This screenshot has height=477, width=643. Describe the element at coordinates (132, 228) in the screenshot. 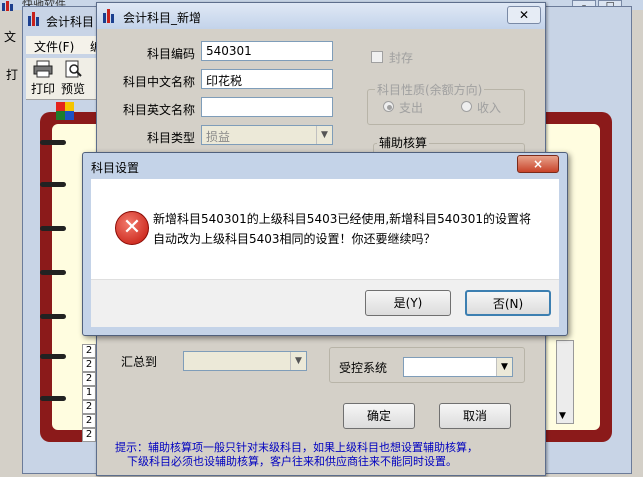

I see `error-icon: ✕` at that location.